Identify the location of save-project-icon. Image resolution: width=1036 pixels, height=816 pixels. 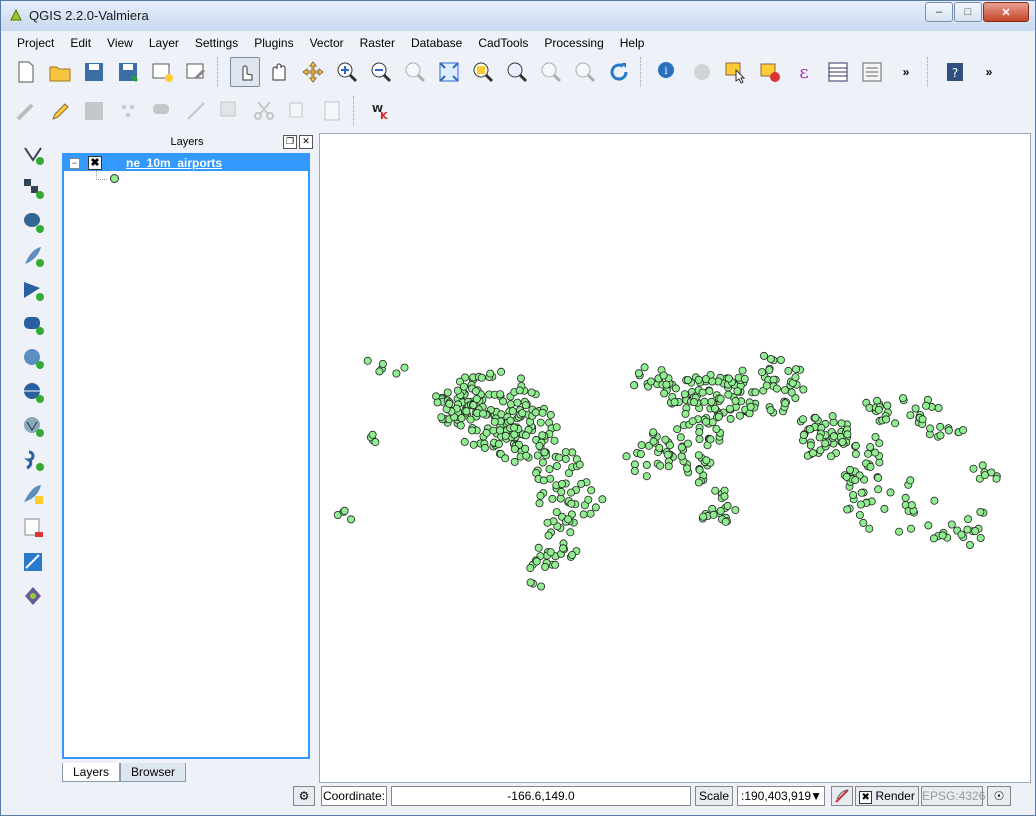
(94, 72).